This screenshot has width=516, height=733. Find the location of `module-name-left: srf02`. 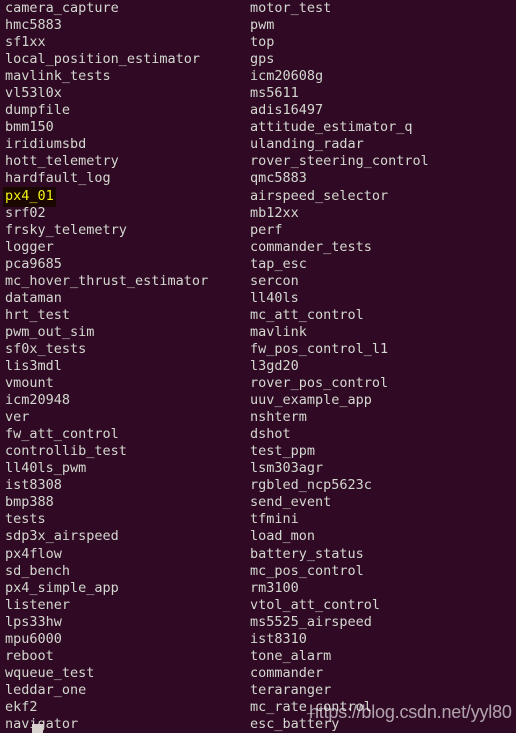

module-name-left: srf02 is located at coordinates (25, 213).